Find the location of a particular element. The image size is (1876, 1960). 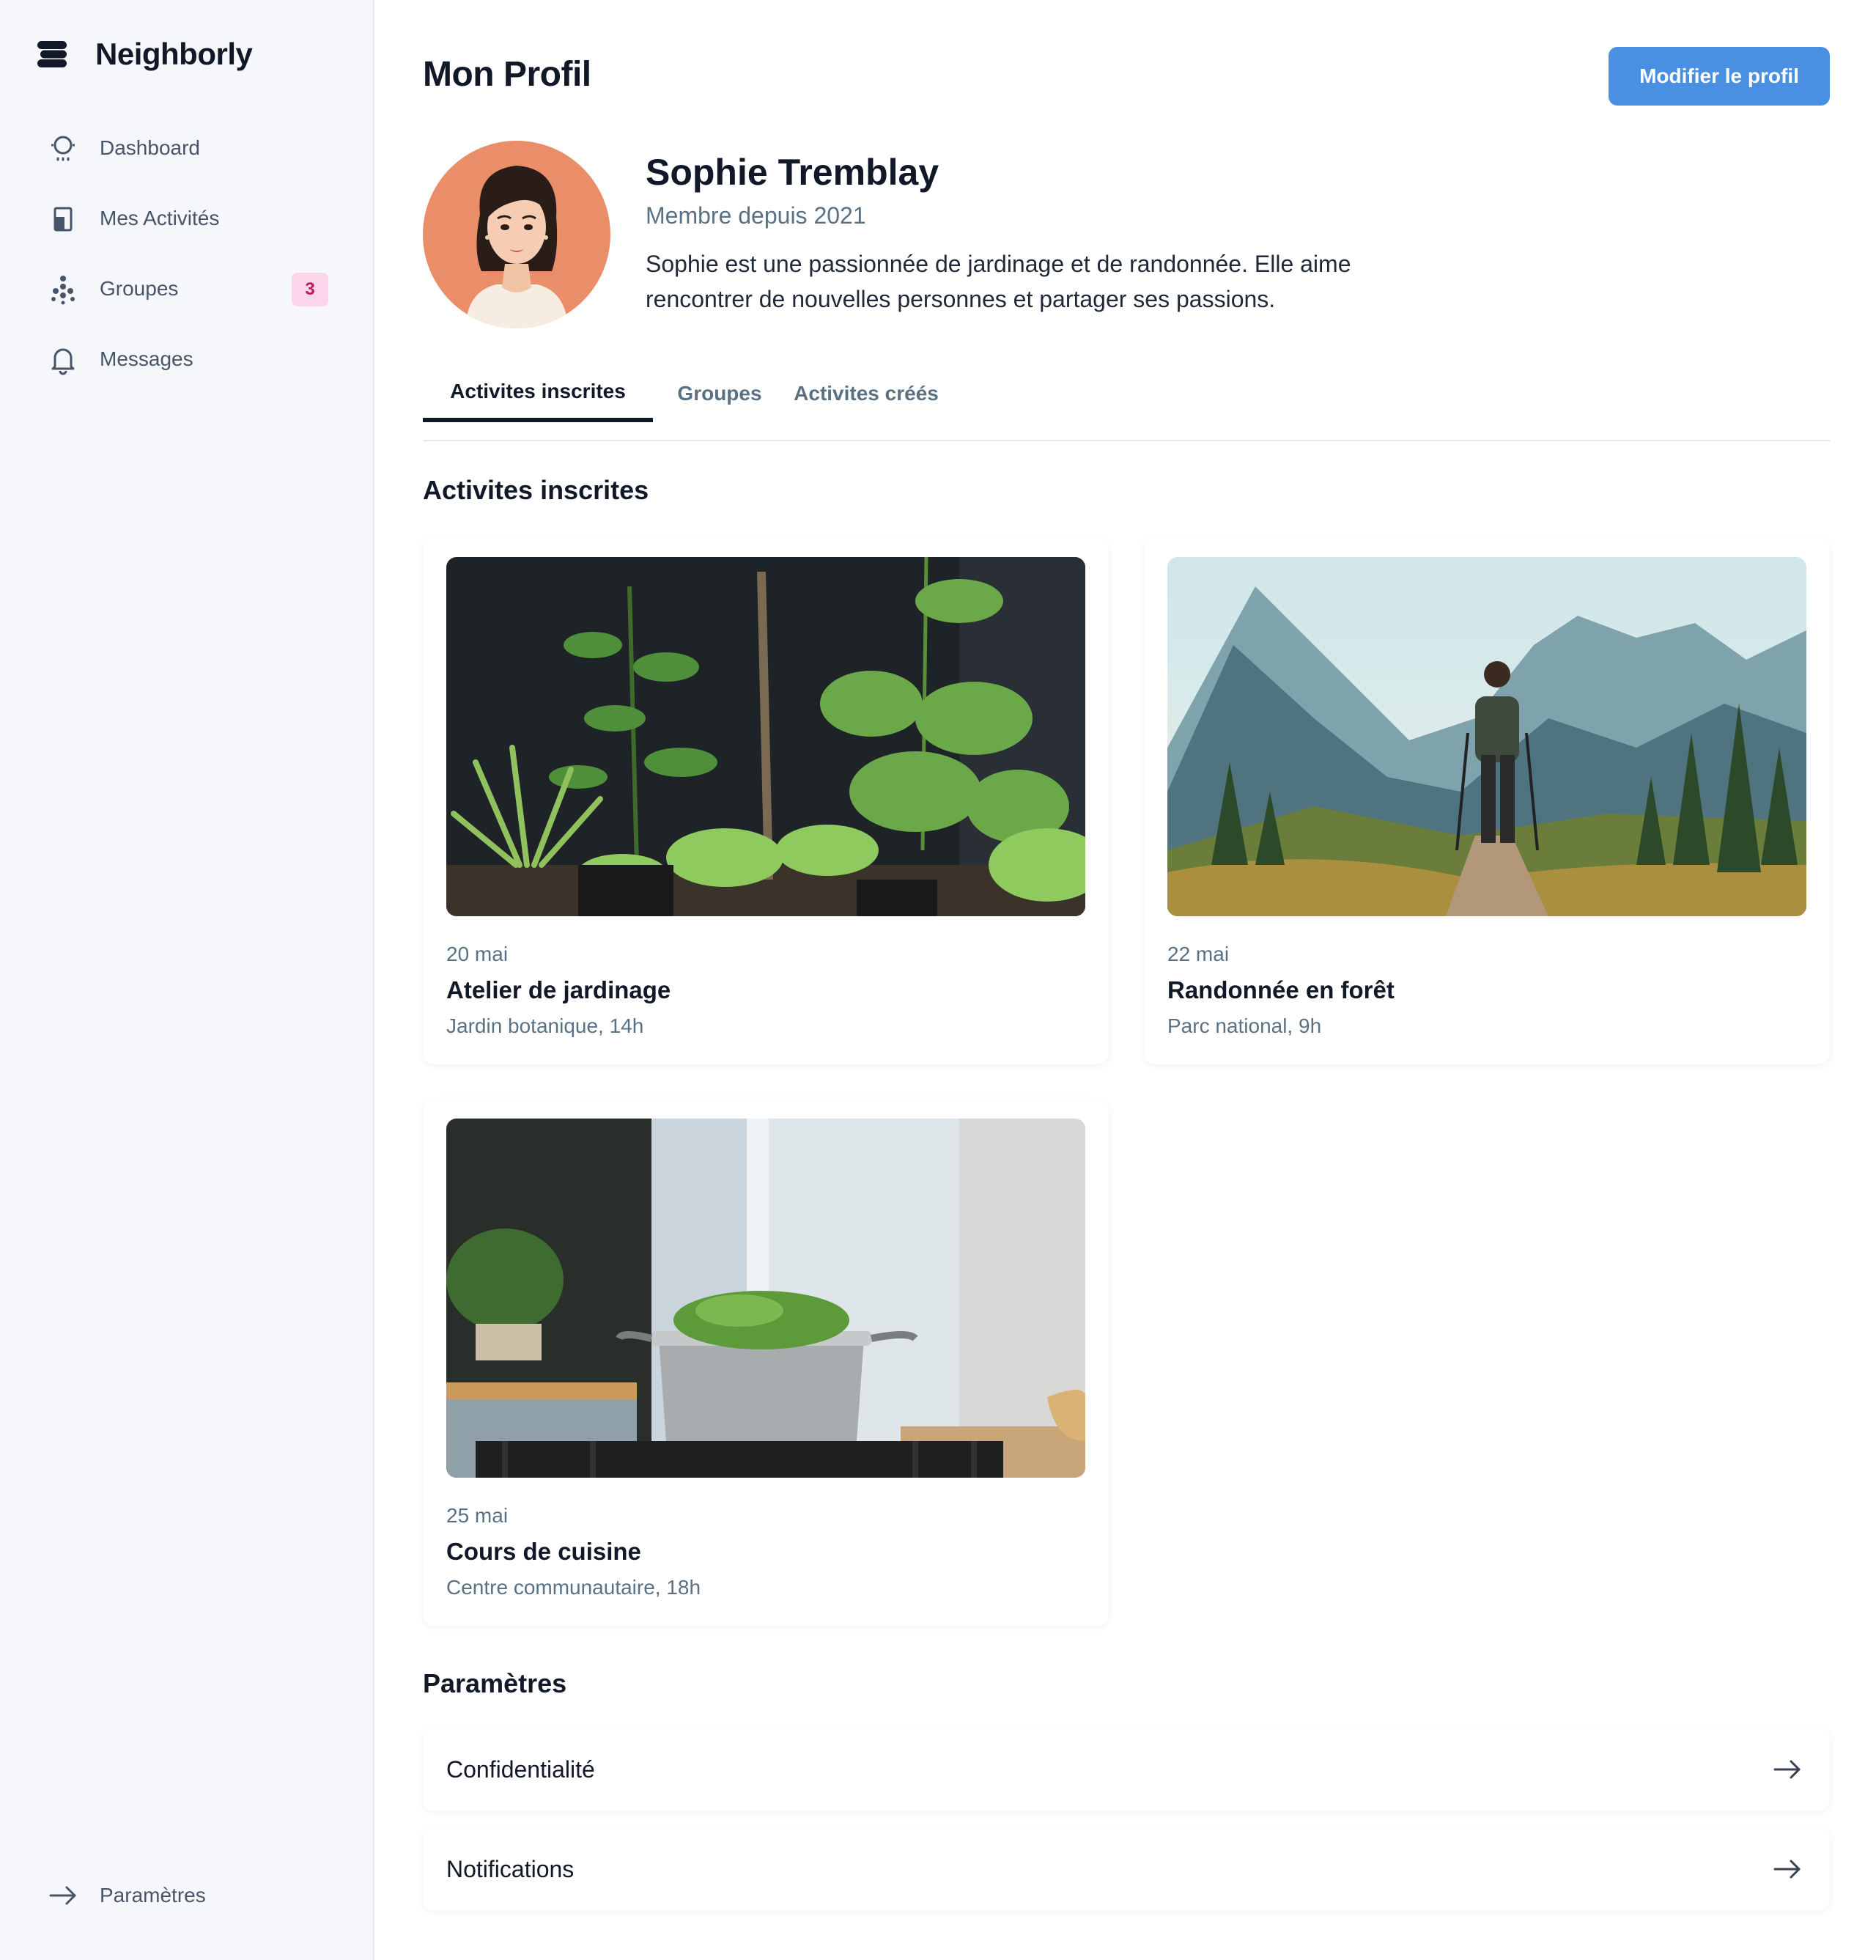

cooking-pot-photo is located at coordinates (765, 1298).